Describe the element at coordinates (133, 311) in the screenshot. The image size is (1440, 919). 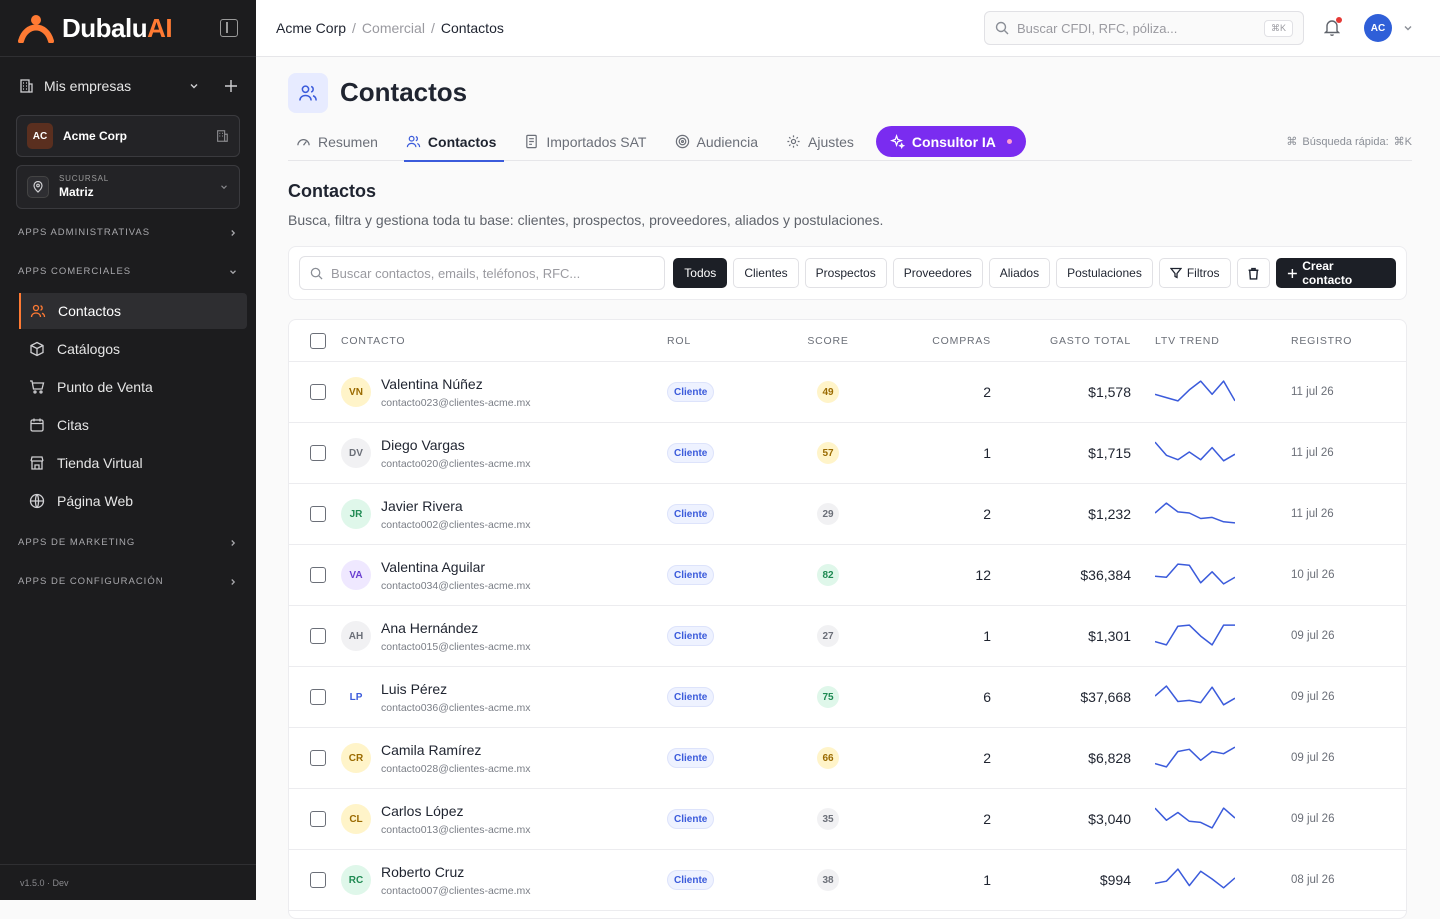
I see `sidebar-item-contactos: Contactos` at that location.